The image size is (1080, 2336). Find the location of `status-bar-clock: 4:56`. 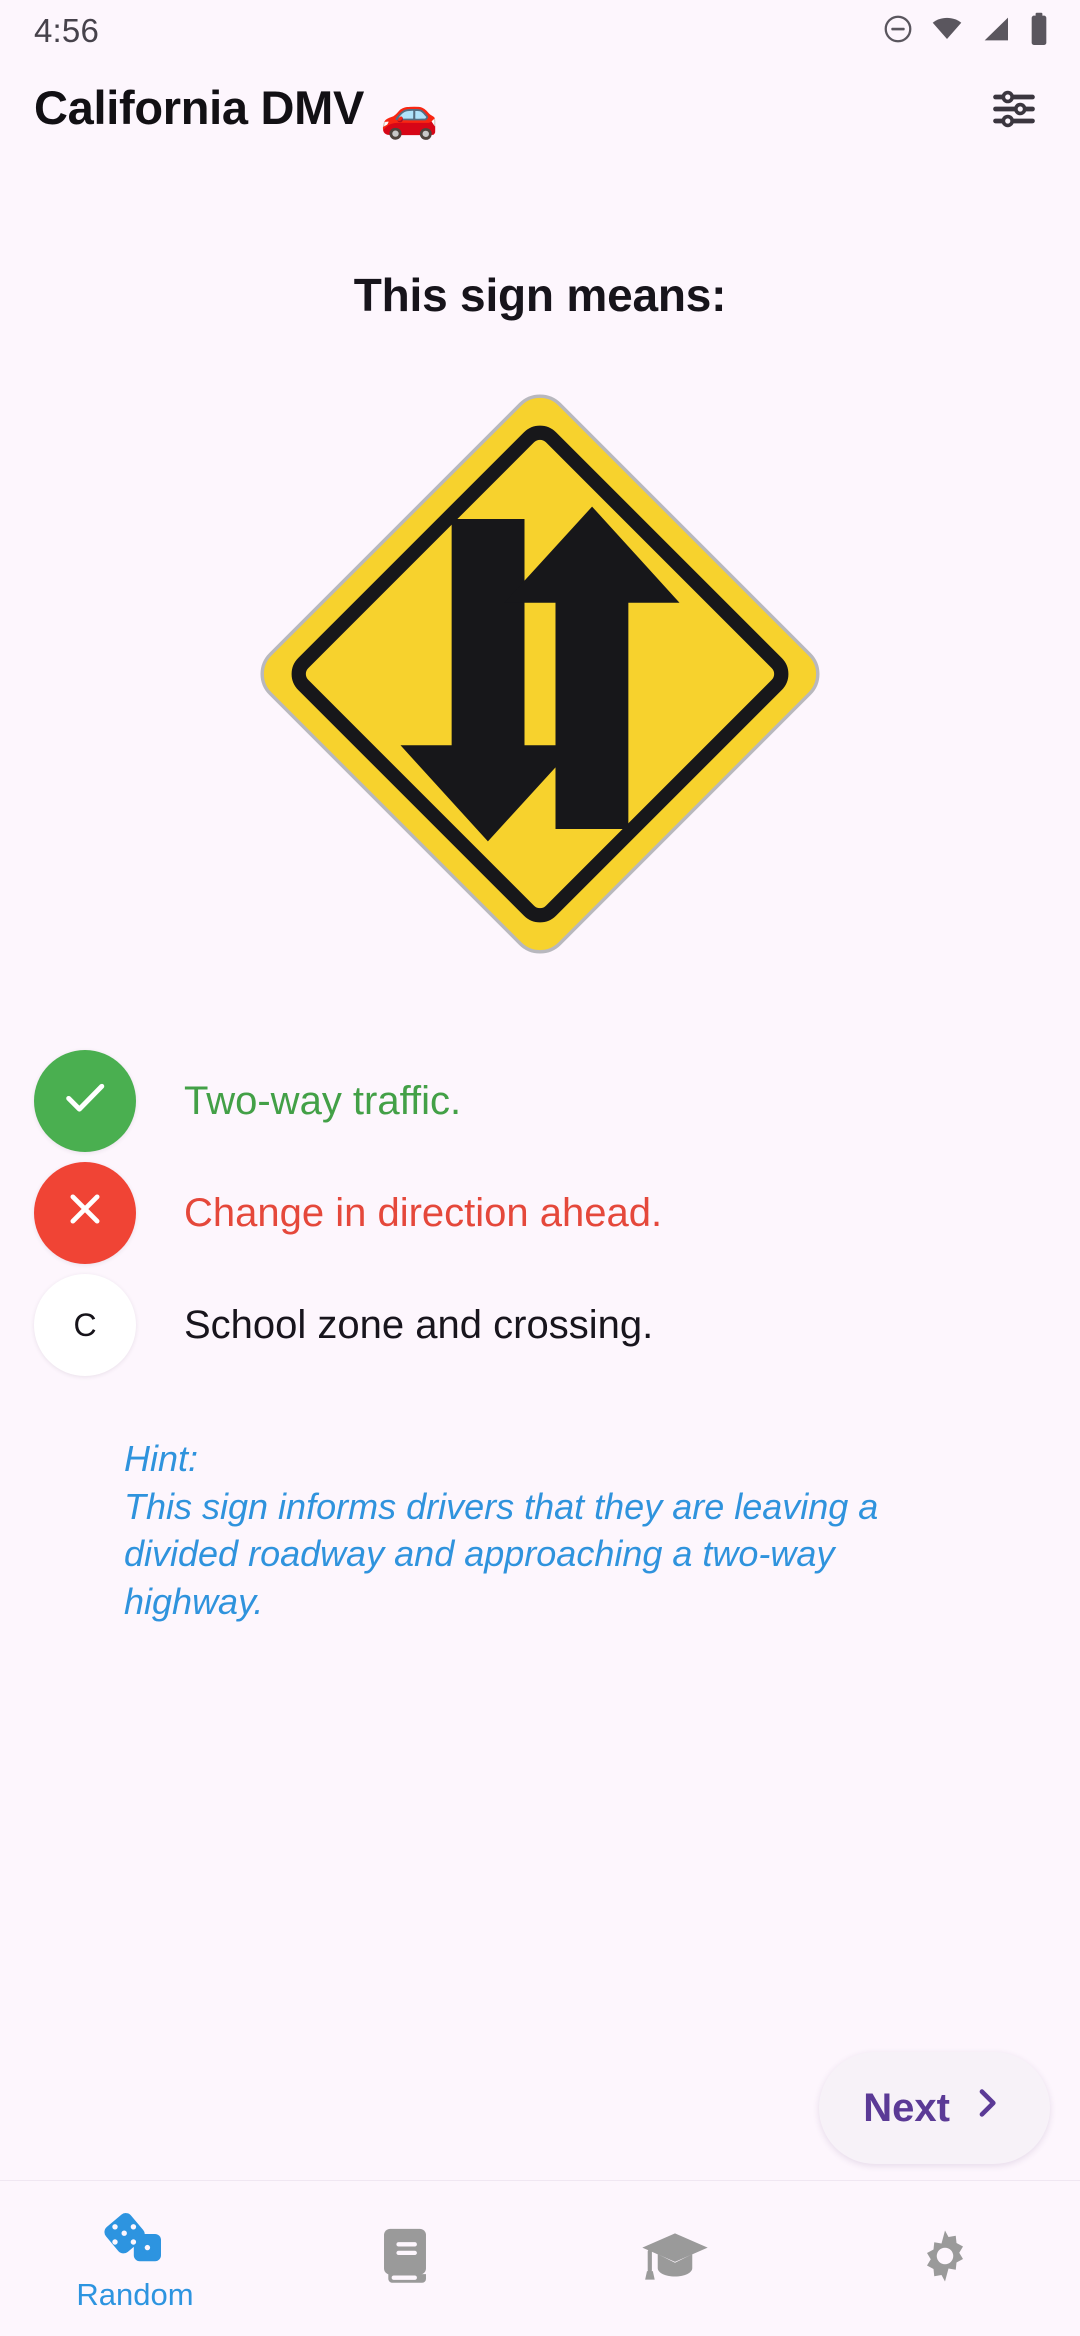

status-bar-clock: 4:56 is located at coordinates (67, 30).